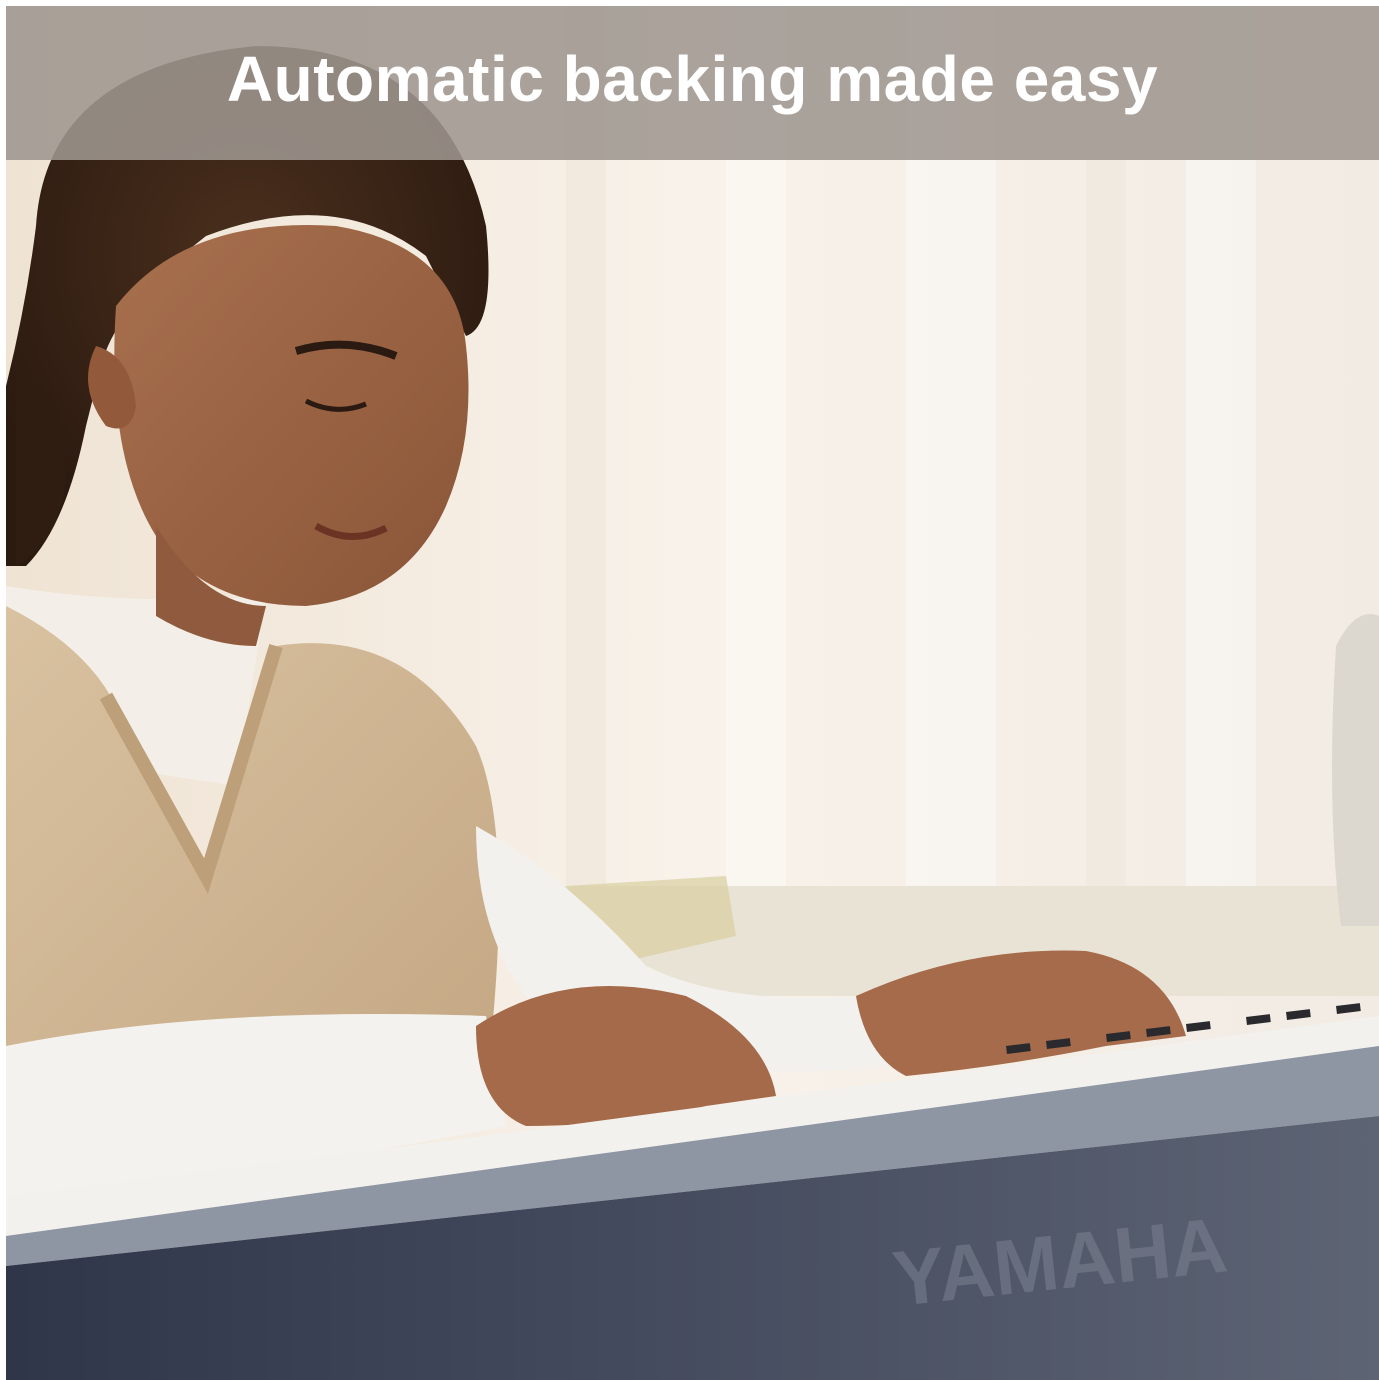 This screenshot has height=1380, width=1379. I want to click on banner-title: Automatic backing made easy, so click(692, 79).